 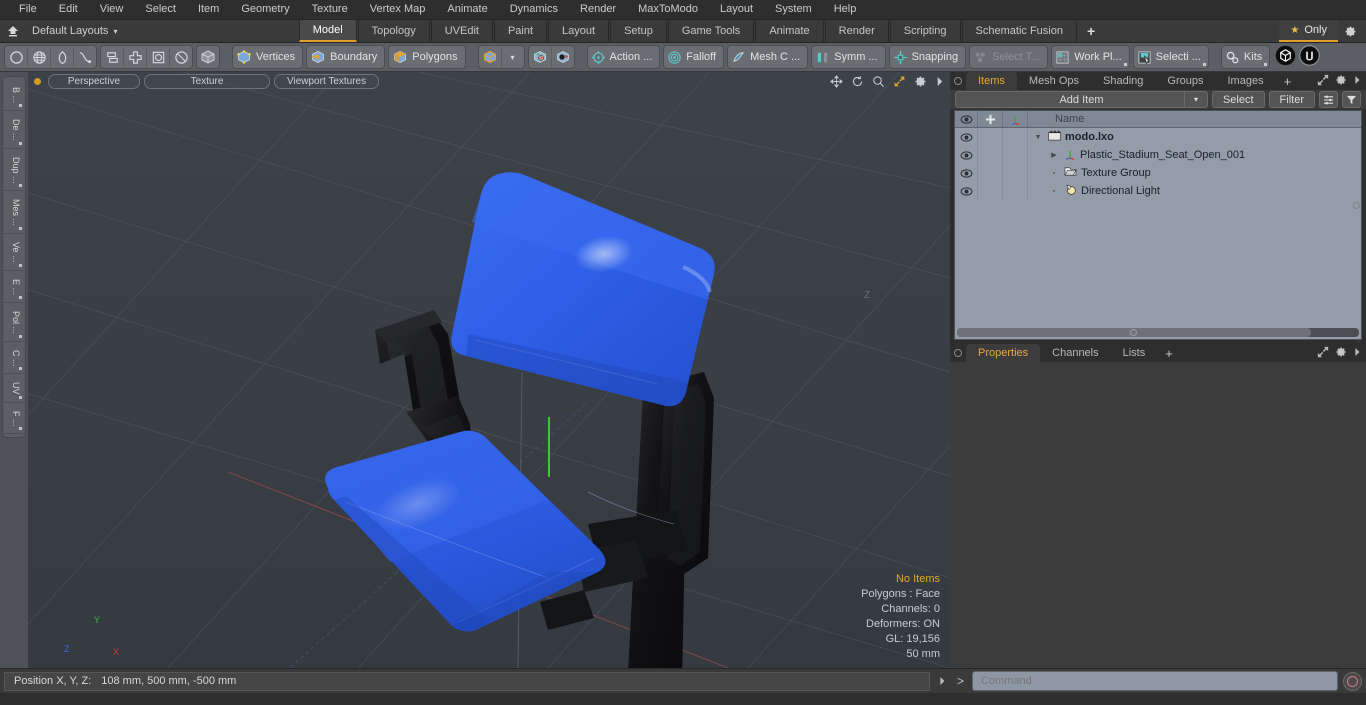 I want to click on polygons-mode: Polygons, so click(x=426, y=57).